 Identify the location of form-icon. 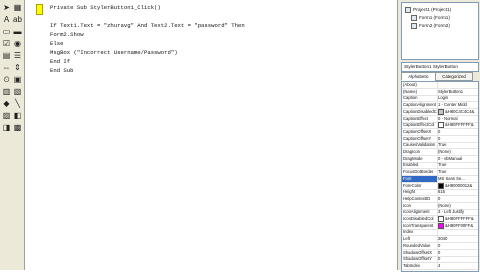
(414, 17).